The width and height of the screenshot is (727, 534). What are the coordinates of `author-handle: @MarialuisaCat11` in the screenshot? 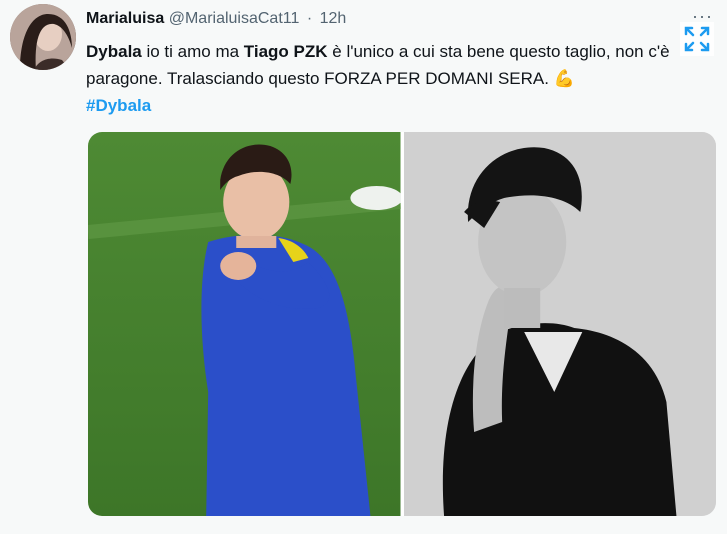 It's located at (234, 18).